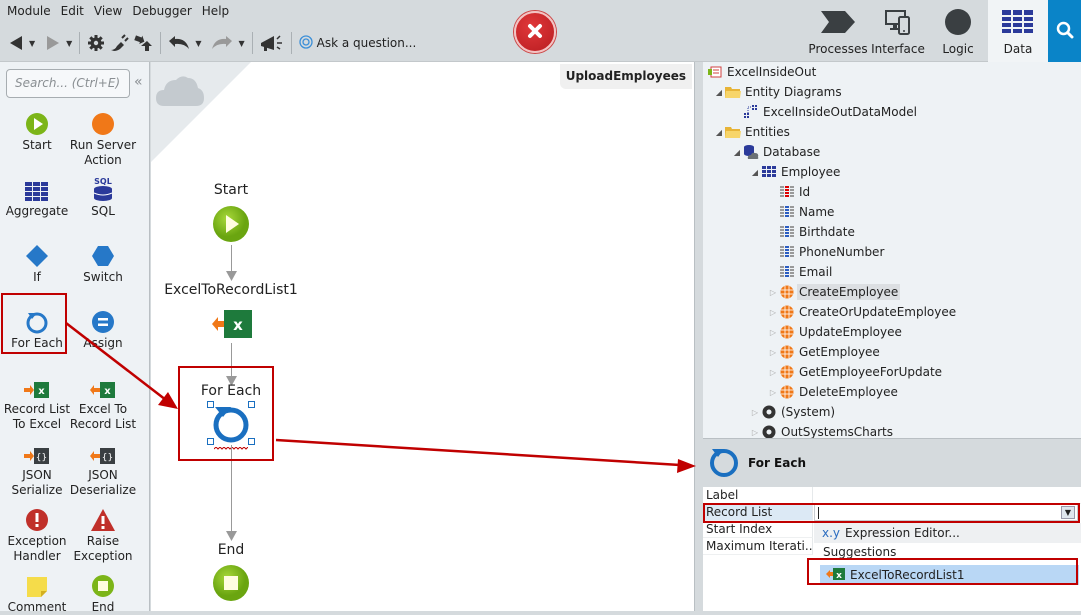 The image size is (1081, 615). I want to click on panel-splitter, so click(698, 336).